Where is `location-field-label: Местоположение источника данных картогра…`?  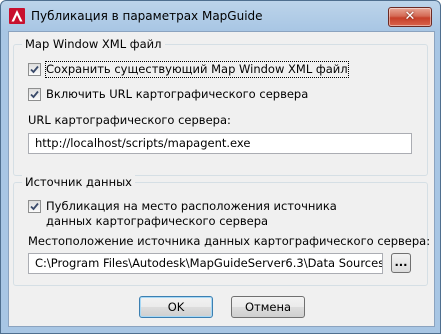 location-field-label: Местоположение источника данных картогра… is located at coordinates (229, 241).